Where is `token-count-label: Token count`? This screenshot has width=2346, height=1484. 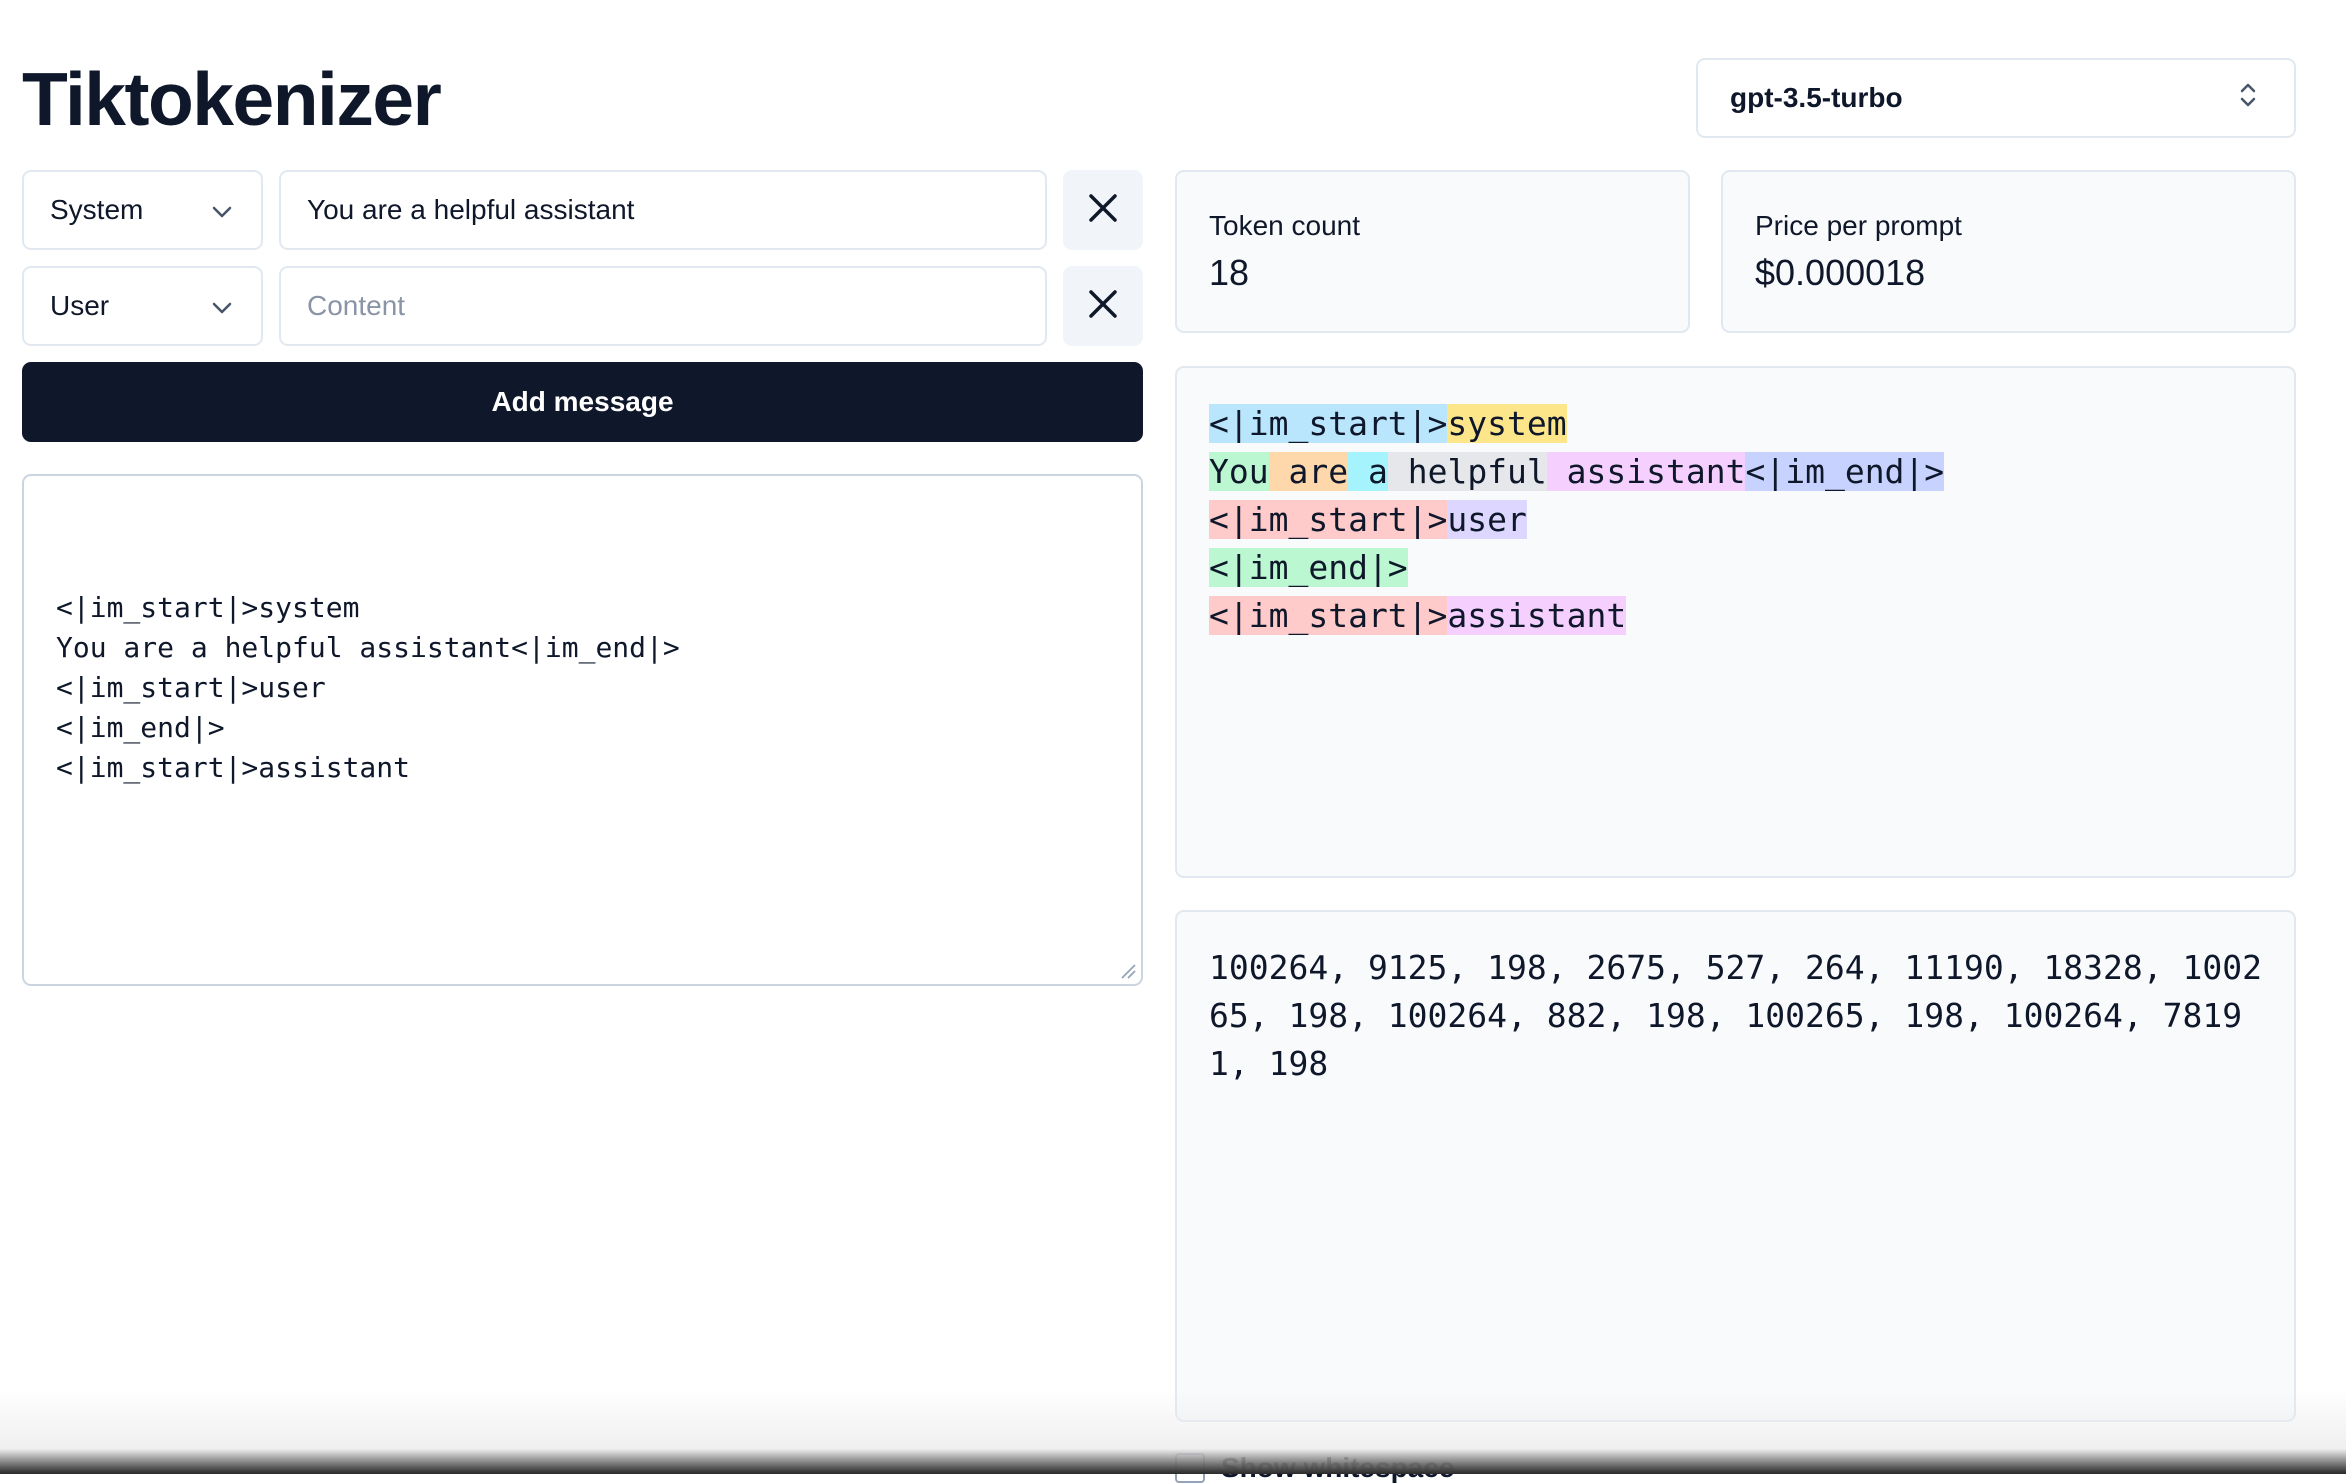 token-count-label: Token count is located at coordinates (1284, 225).